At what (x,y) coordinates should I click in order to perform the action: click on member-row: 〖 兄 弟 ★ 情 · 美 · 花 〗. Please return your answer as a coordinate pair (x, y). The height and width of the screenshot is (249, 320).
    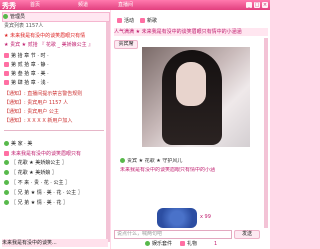
    Looking at the image, I should click on (56, 203).